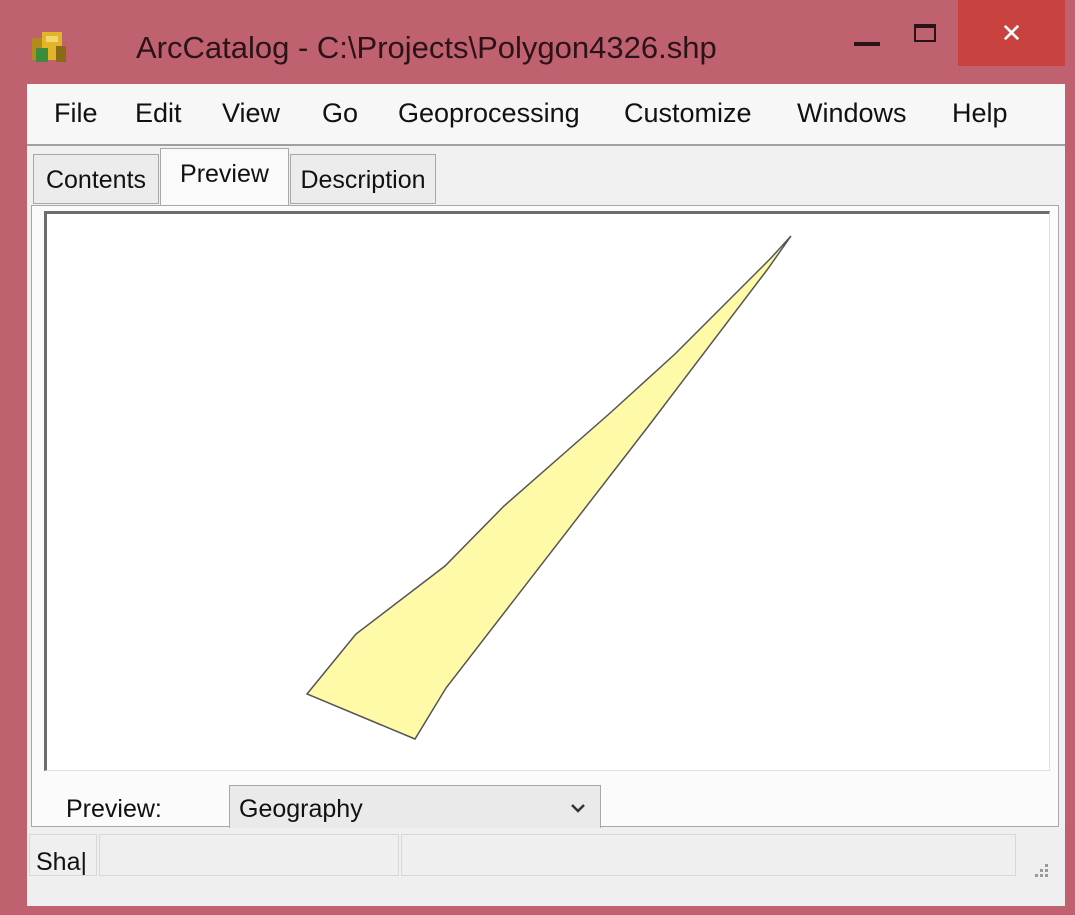 The width and height of the screenshot is (1075, 915). What do you see at coordinates (301, 809) in the screenshot?
I see `preview-mode-value: Geography` at bounding box center [301, 809].